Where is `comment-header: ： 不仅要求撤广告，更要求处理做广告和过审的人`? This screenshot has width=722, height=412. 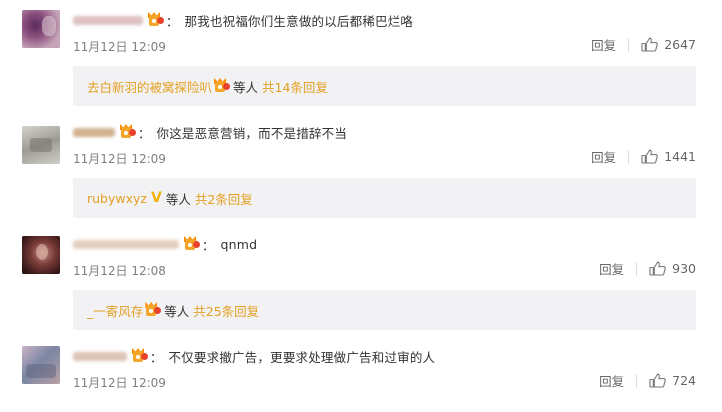
comment-header: ： 不仅要求撤广告，更要求处理做广告和过审的人 is located at coordinates (254, 356).